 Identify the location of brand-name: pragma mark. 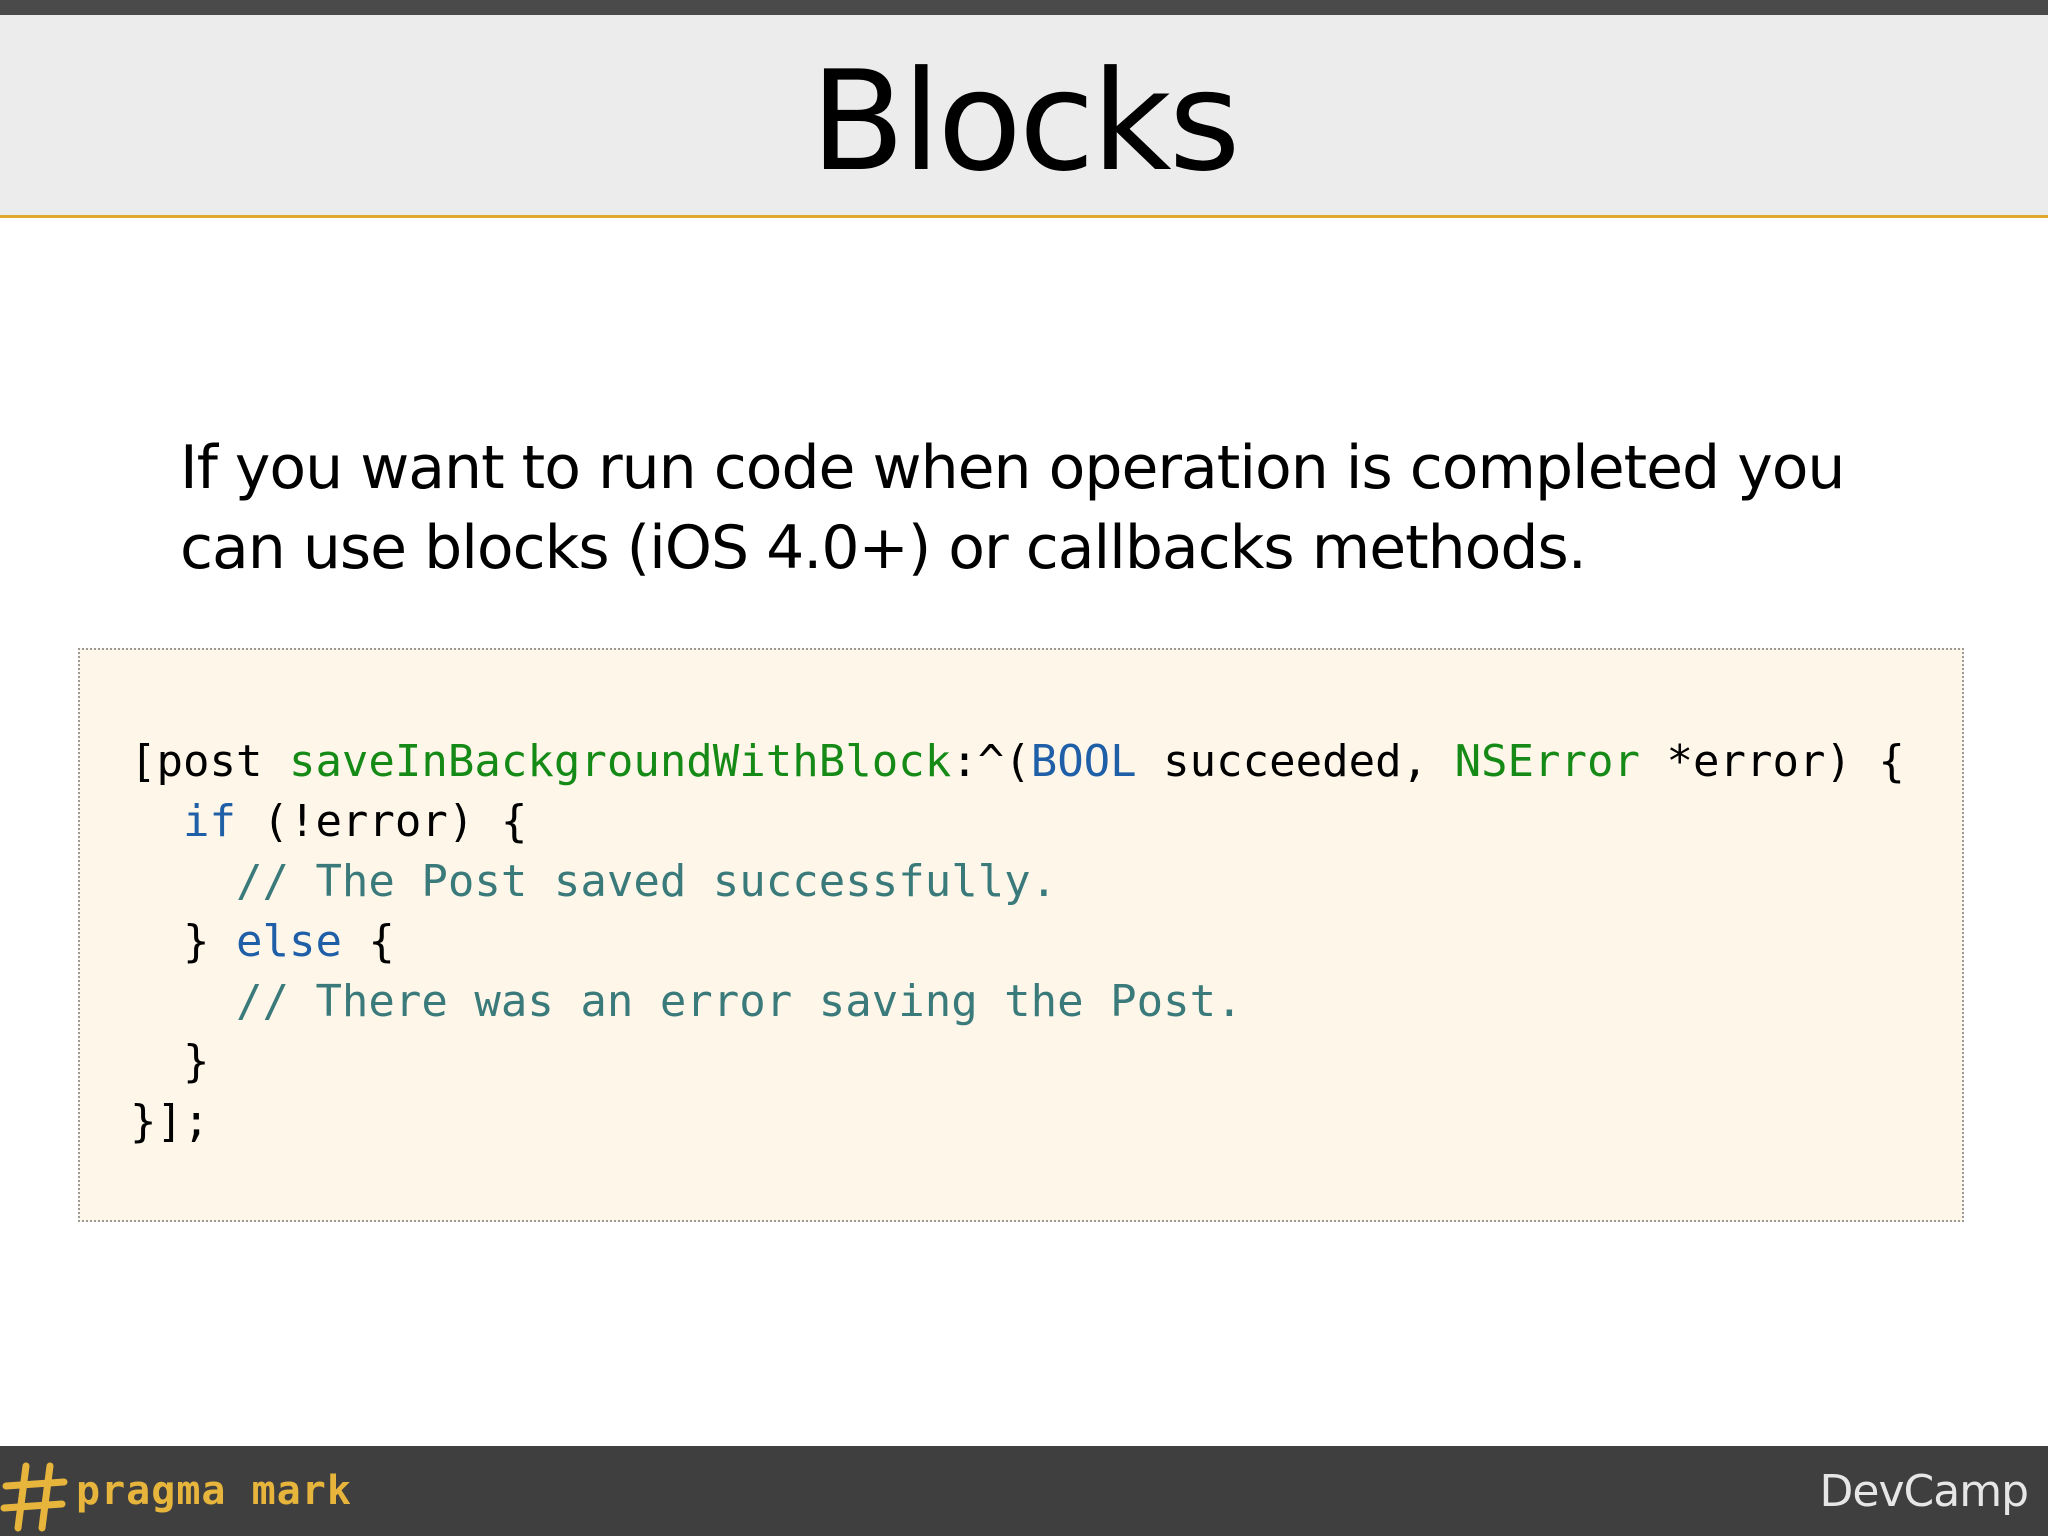
(214, 1491).